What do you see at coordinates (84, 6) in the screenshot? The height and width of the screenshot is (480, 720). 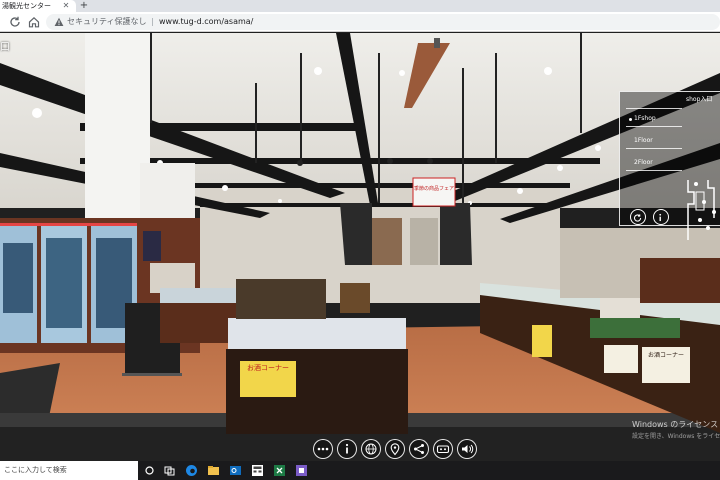 I see `new-tab-icon: +` at bounding box center [84, 6].